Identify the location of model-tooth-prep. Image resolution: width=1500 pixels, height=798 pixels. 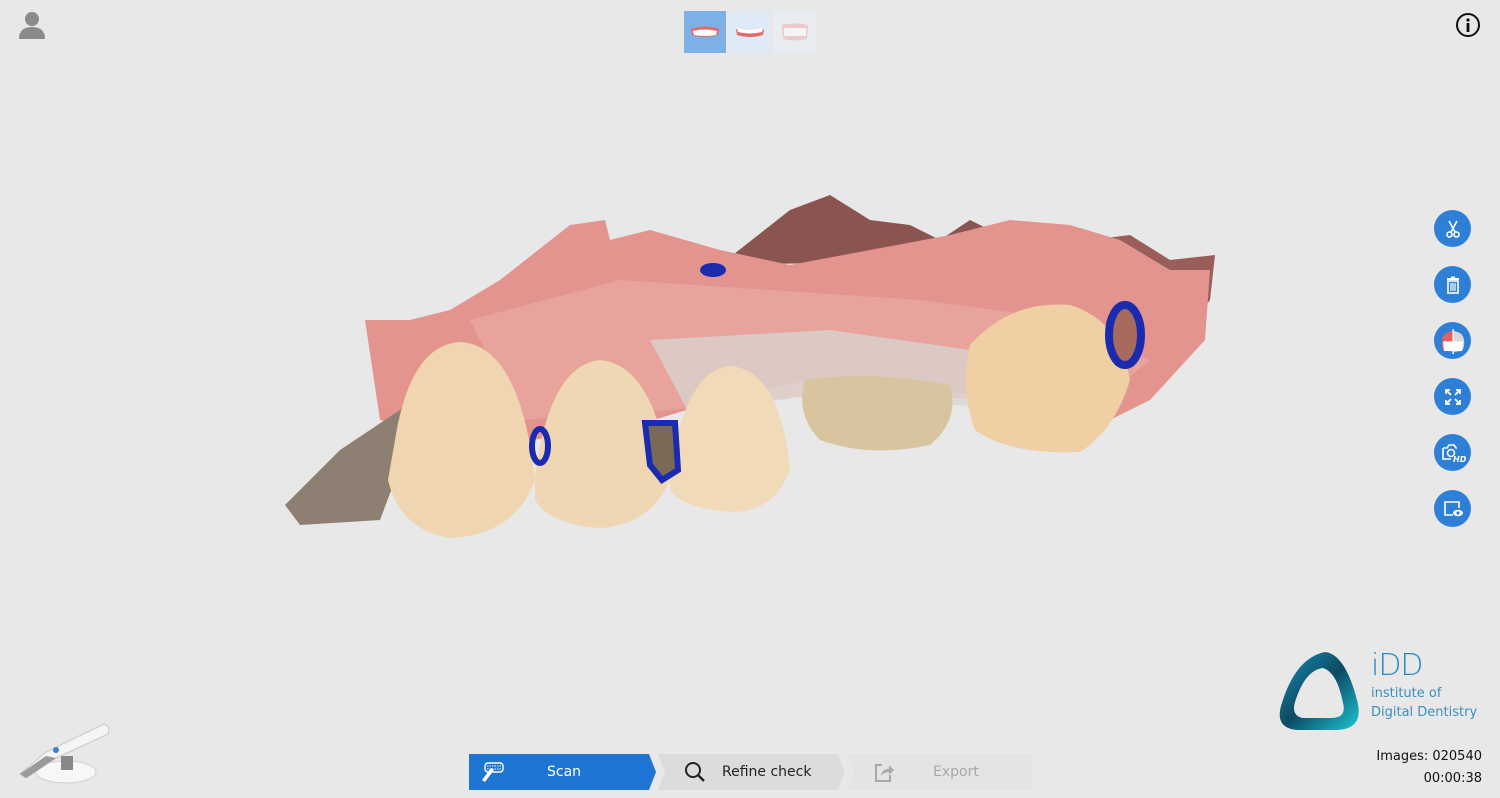
(877, 413).